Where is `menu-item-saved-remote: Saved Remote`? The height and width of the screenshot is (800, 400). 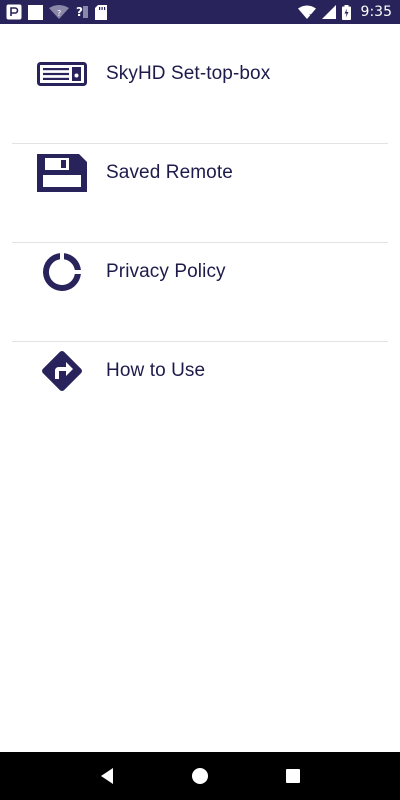 menu-item-saved-remote: Saved Remote is located at coordinates (200, 172).